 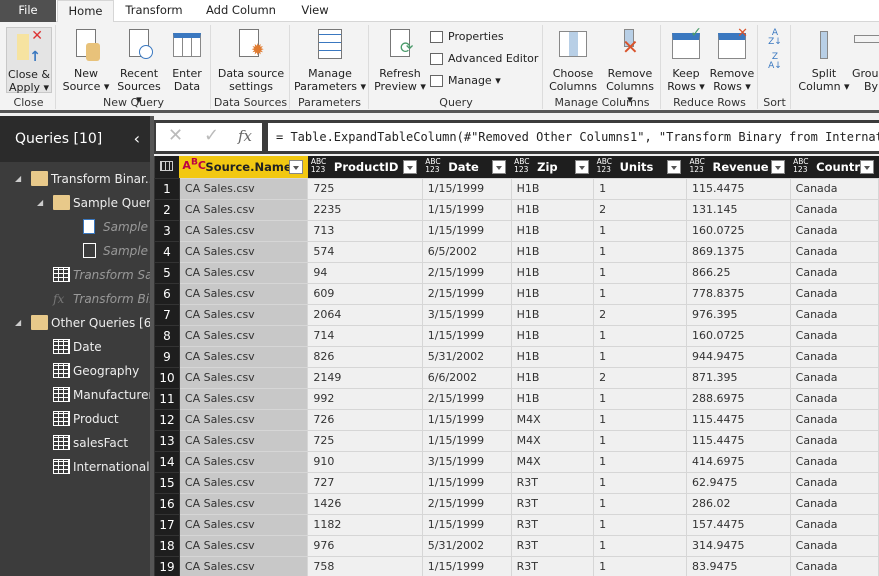 What do you see at coordinates (167, 167) in the screenshot?
I see `table-menu-button` at bounding box center [167, 167].